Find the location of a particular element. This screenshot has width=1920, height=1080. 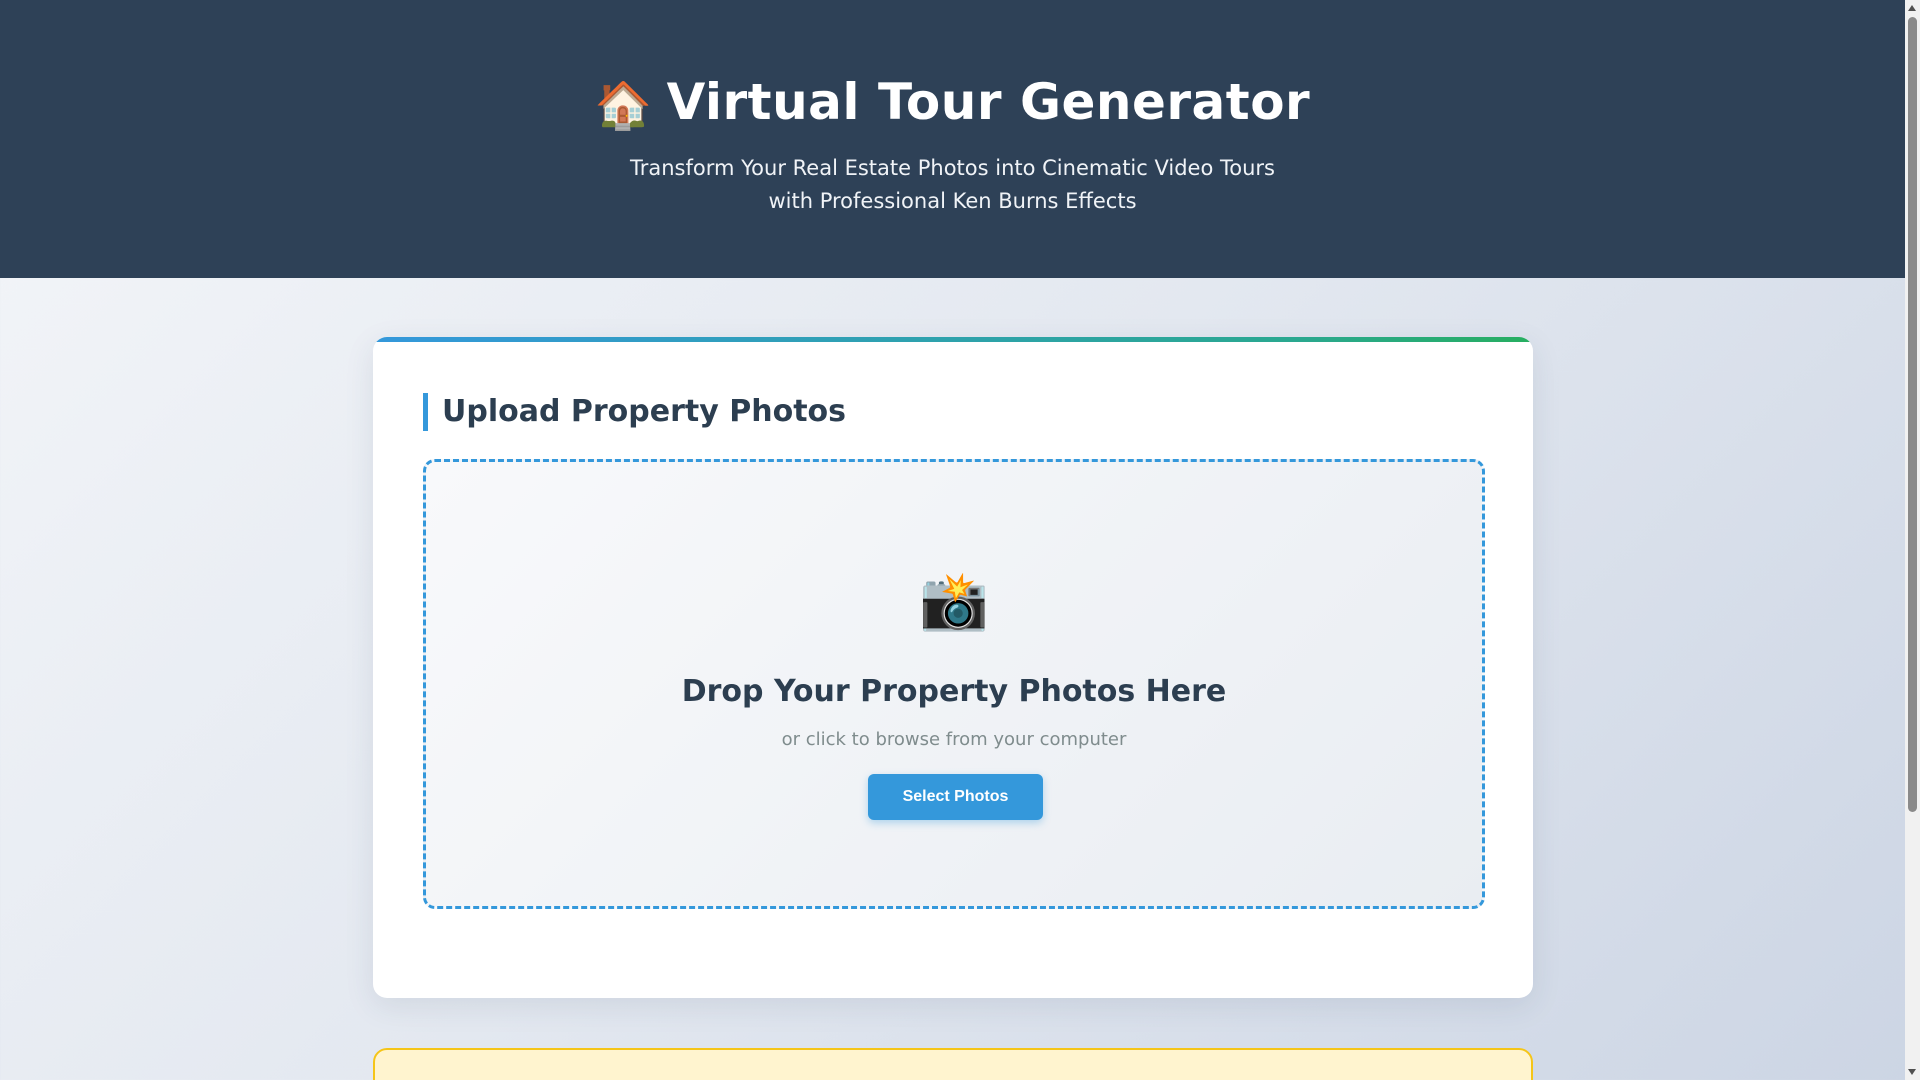

select-photos-button: Select Photos is located at coordinates (955, 797).